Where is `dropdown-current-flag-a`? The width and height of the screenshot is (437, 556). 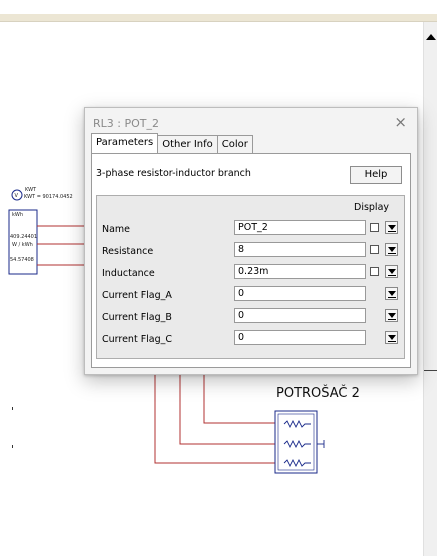 dropdown-current-flag-a is located at coordinates (391, 293).